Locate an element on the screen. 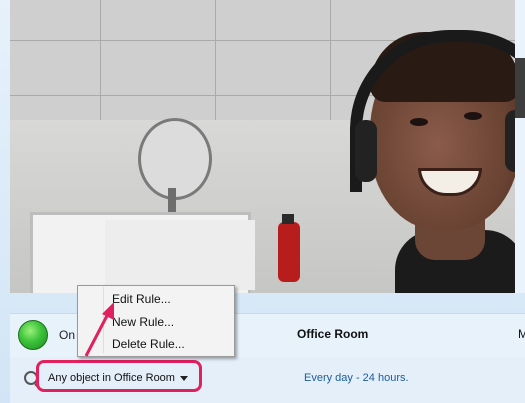  status-label: On is located at coordinates (67, 335).